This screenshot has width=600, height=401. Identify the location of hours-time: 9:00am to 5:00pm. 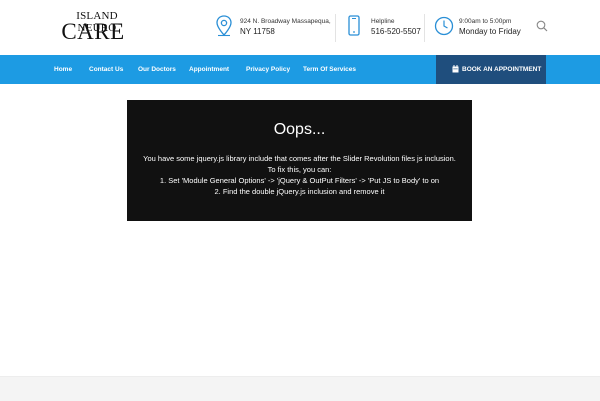
(485, 21).